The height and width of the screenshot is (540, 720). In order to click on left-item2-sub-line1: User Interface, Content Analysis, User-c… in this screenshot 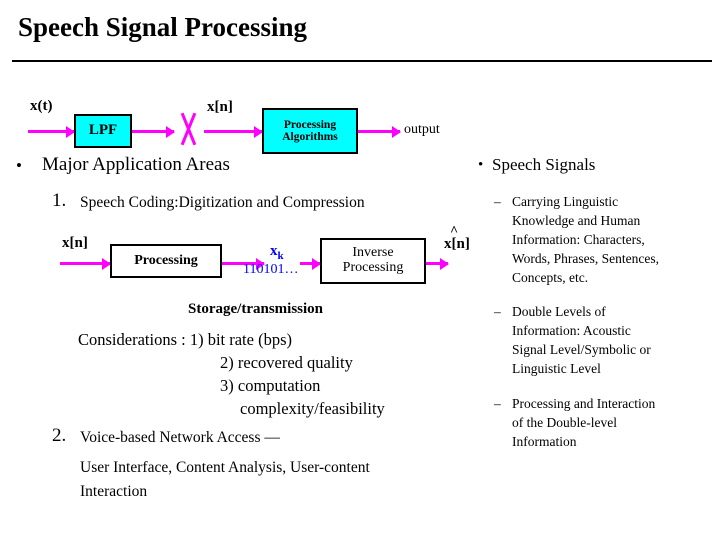, I will do `click(225, 467)`.